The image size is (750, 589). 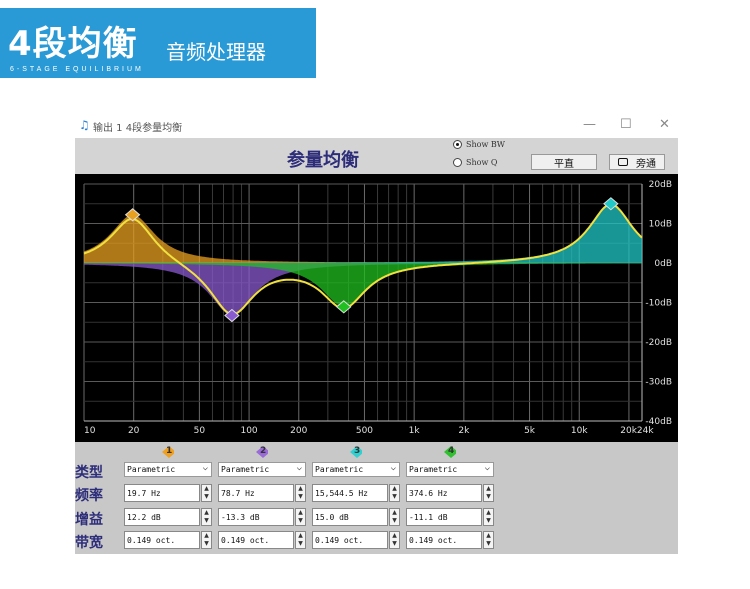 I want to click on y-tick-label: 20dB, so click(x=660, y=185).